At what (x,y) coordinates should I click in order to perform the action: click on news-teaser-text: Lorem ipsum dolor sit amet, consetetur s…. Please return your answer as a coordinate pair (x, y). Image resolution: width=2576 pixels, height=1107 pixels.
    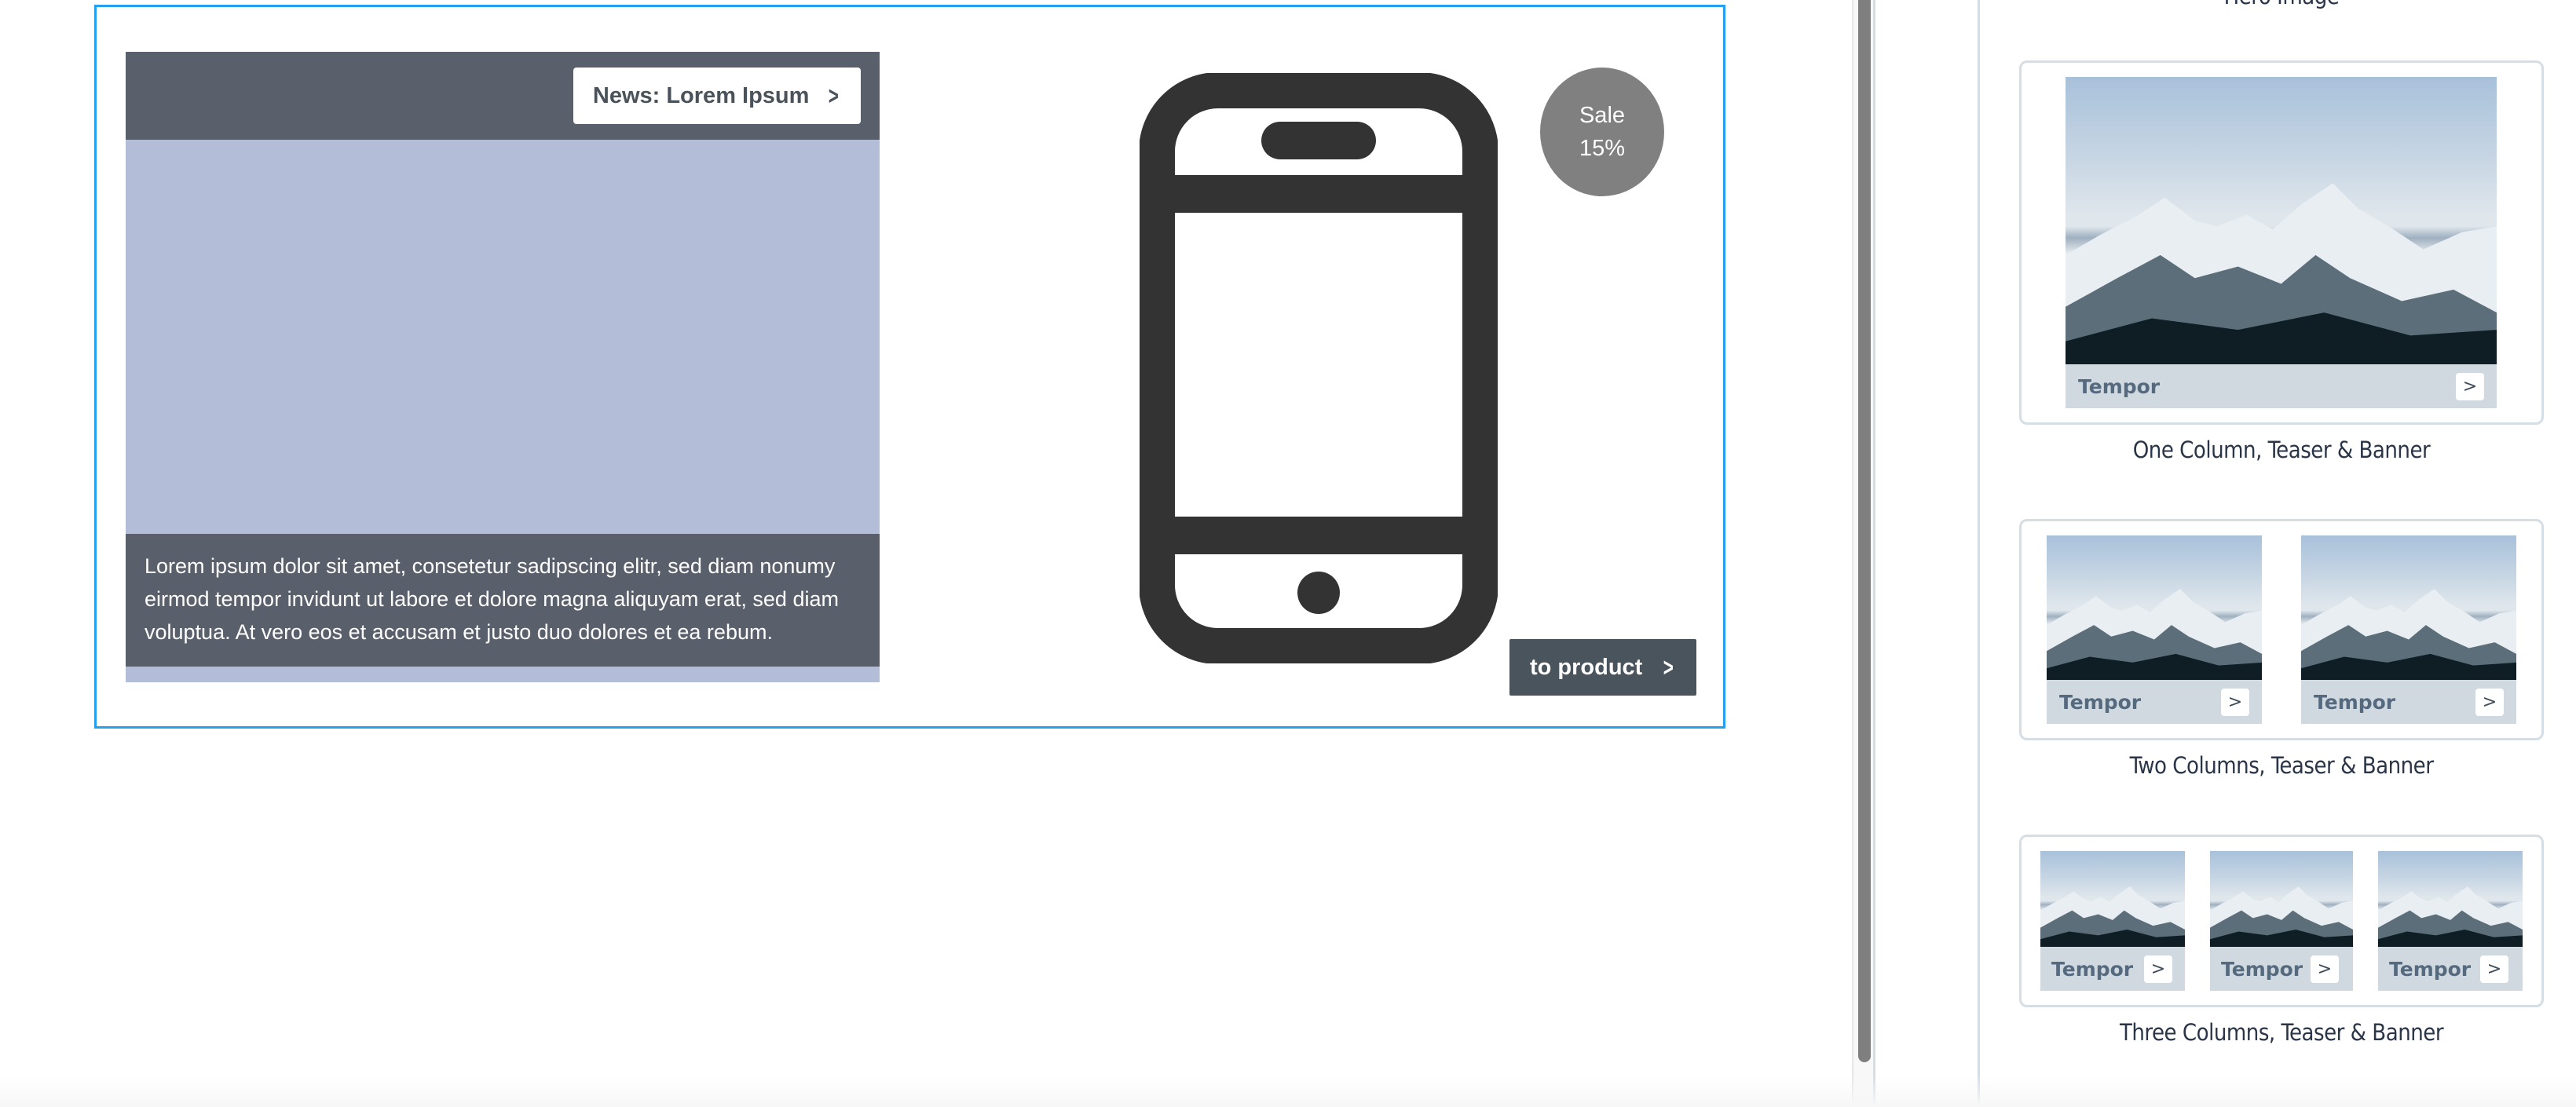
    Looking at the image, I should click on (503, 600).